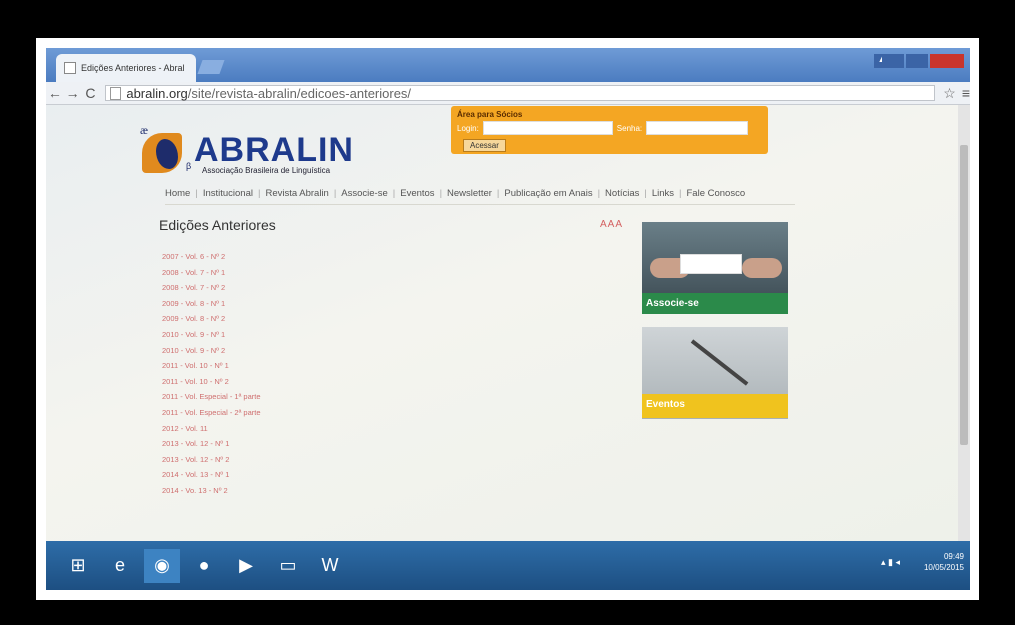  What do you see at coordinates (211, 257) in the screenshot?
I see `edition-link: 2007 - Vol. 6 - Nº 2` at bounding box center [211, 257].